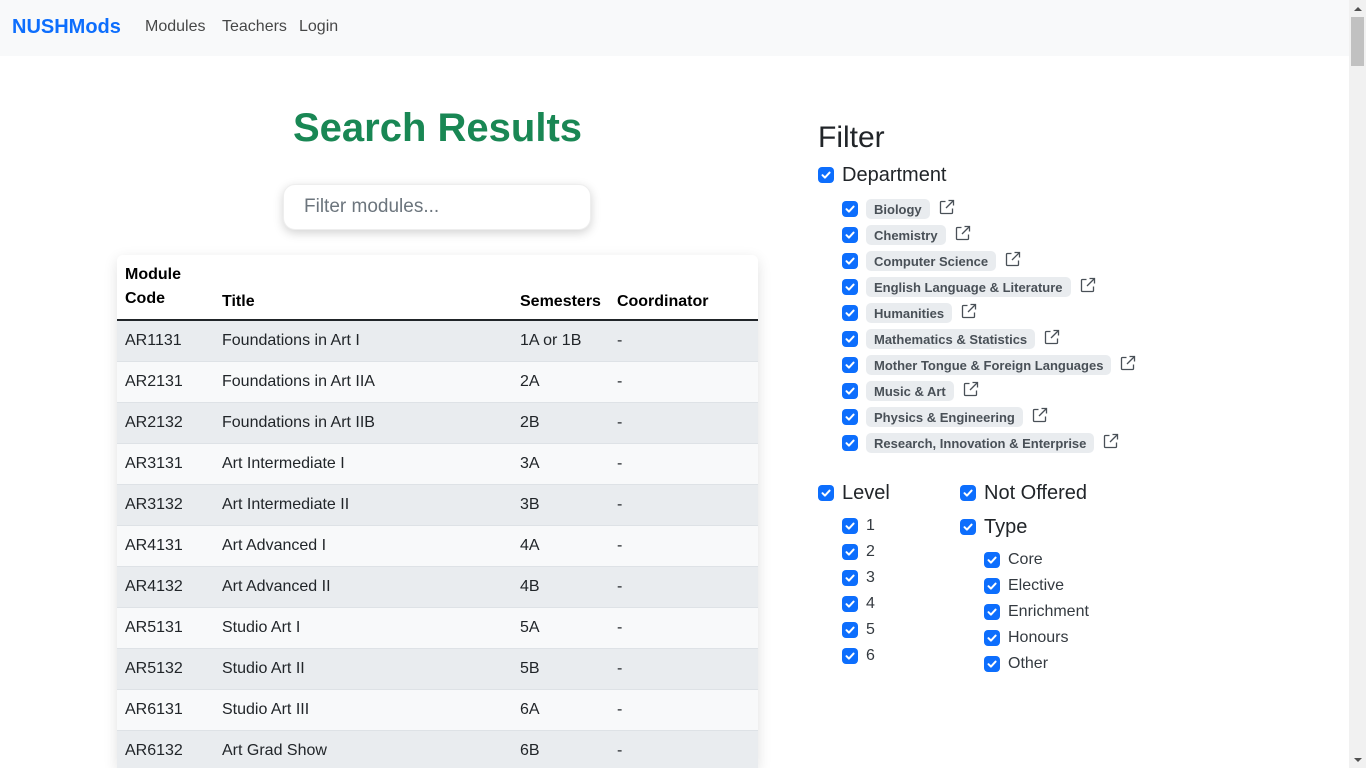  Describe the element at coordinates (175, 27) in the screenshot. I see `nav-link-modules: Modules` at that location.